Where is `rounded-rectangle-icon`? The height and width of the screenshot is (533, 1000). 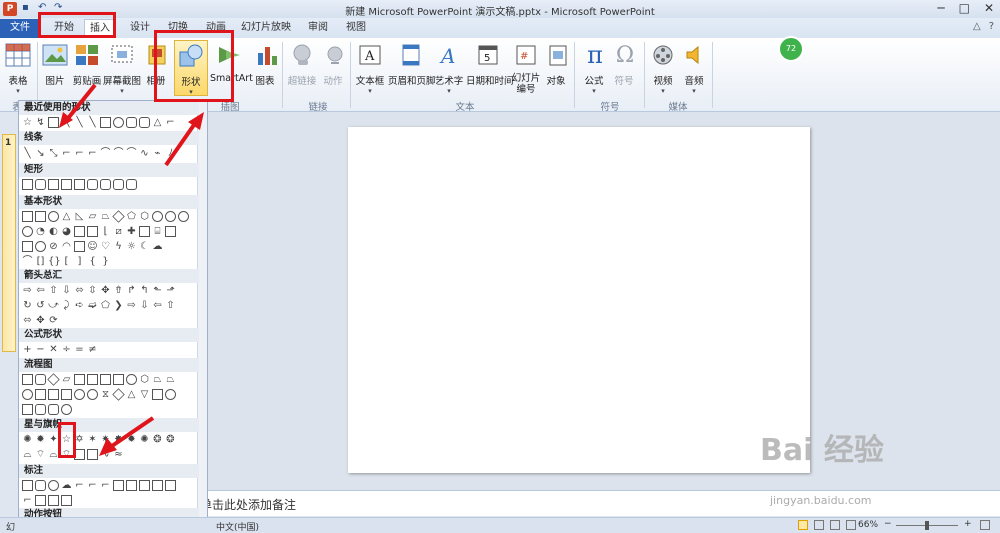
rounded-rectangle-icon is located at coordinates (40, 184).